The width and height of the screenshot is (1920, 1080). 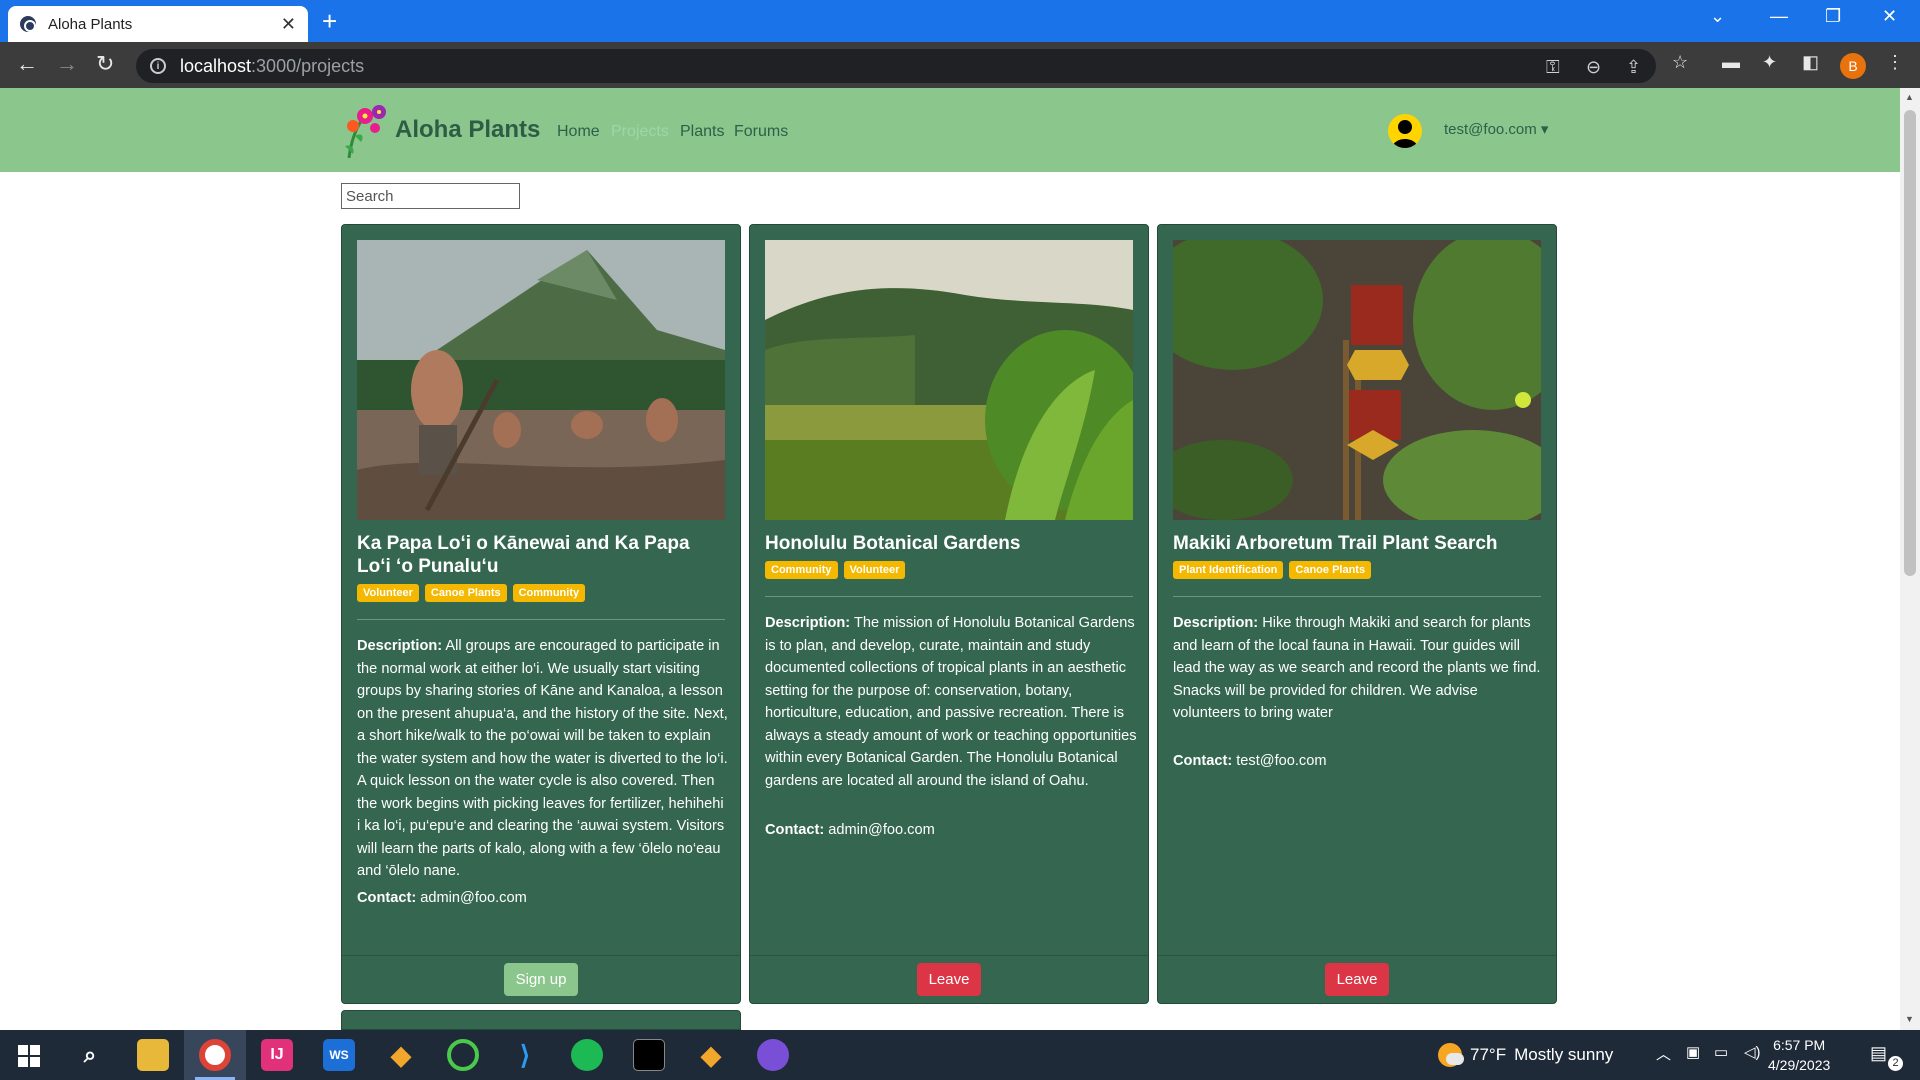 What do you see at coordinates (949, 596) in the screenshot?
I see `card-divider` at bounding box center [949, 596].